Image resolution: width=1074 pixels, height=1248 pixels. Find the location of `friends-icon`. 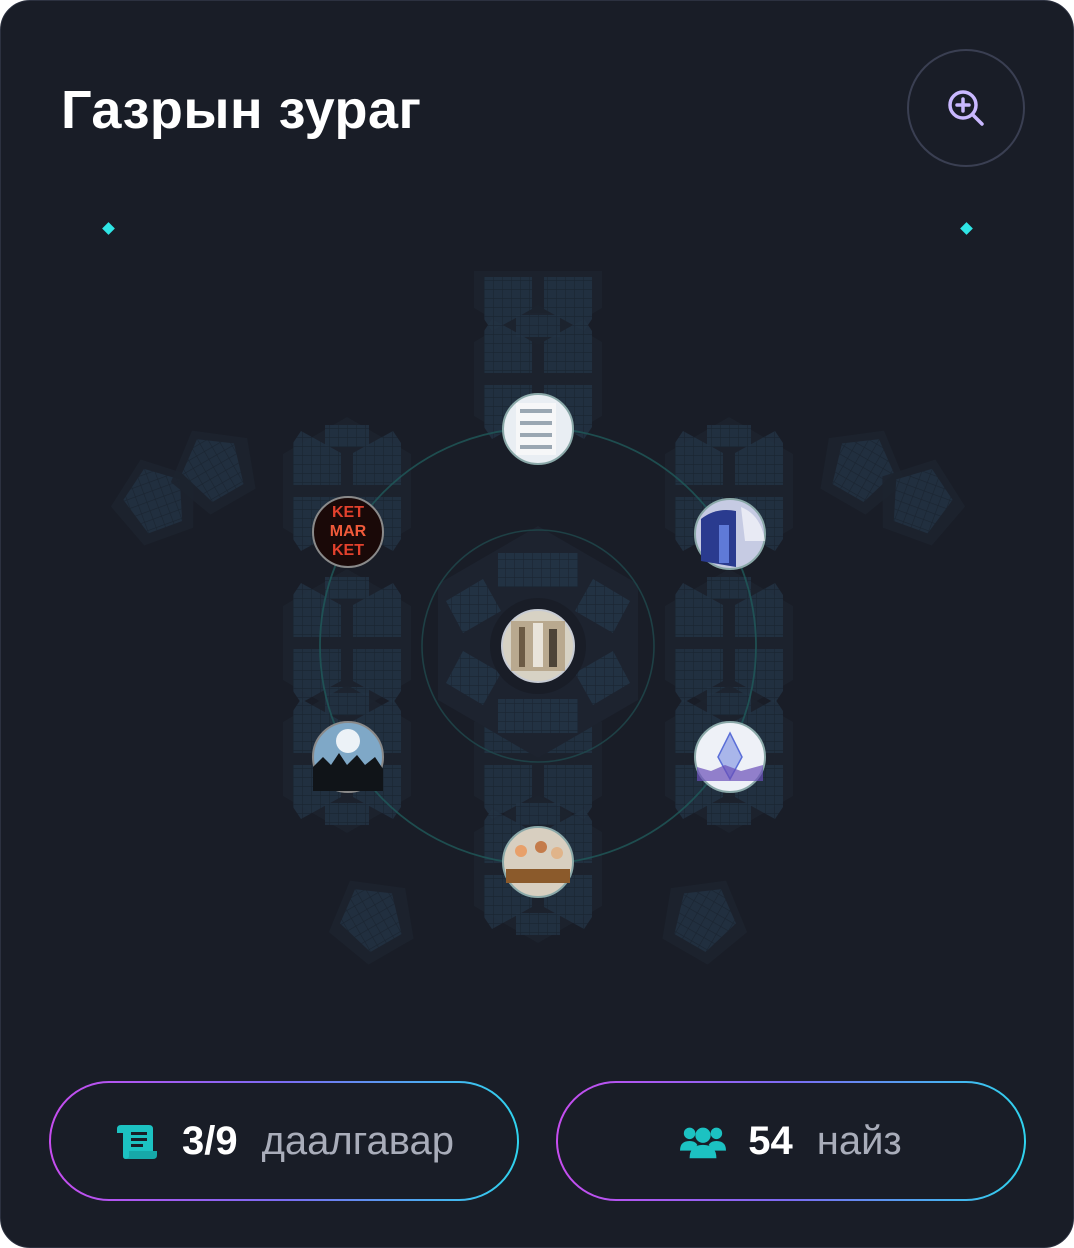

friends-icon is located at coordinates (703, 1141).